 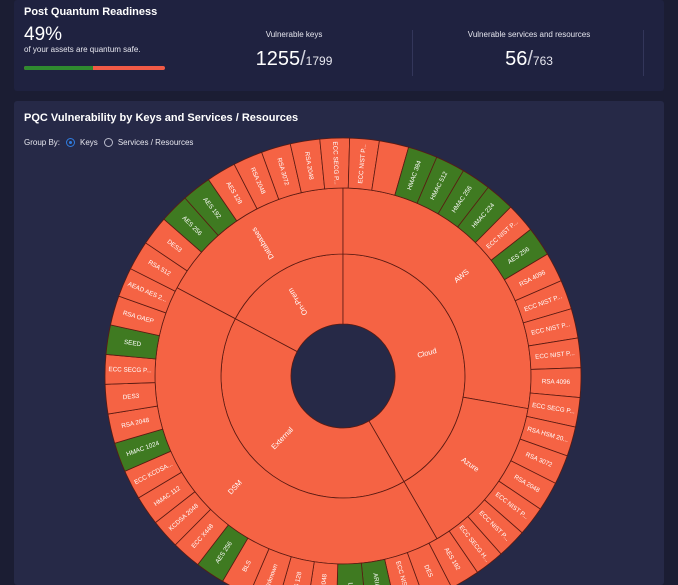 I want to click on quantum-safe-caption: of your assets are quantum safe., so click(x=82, y=49).